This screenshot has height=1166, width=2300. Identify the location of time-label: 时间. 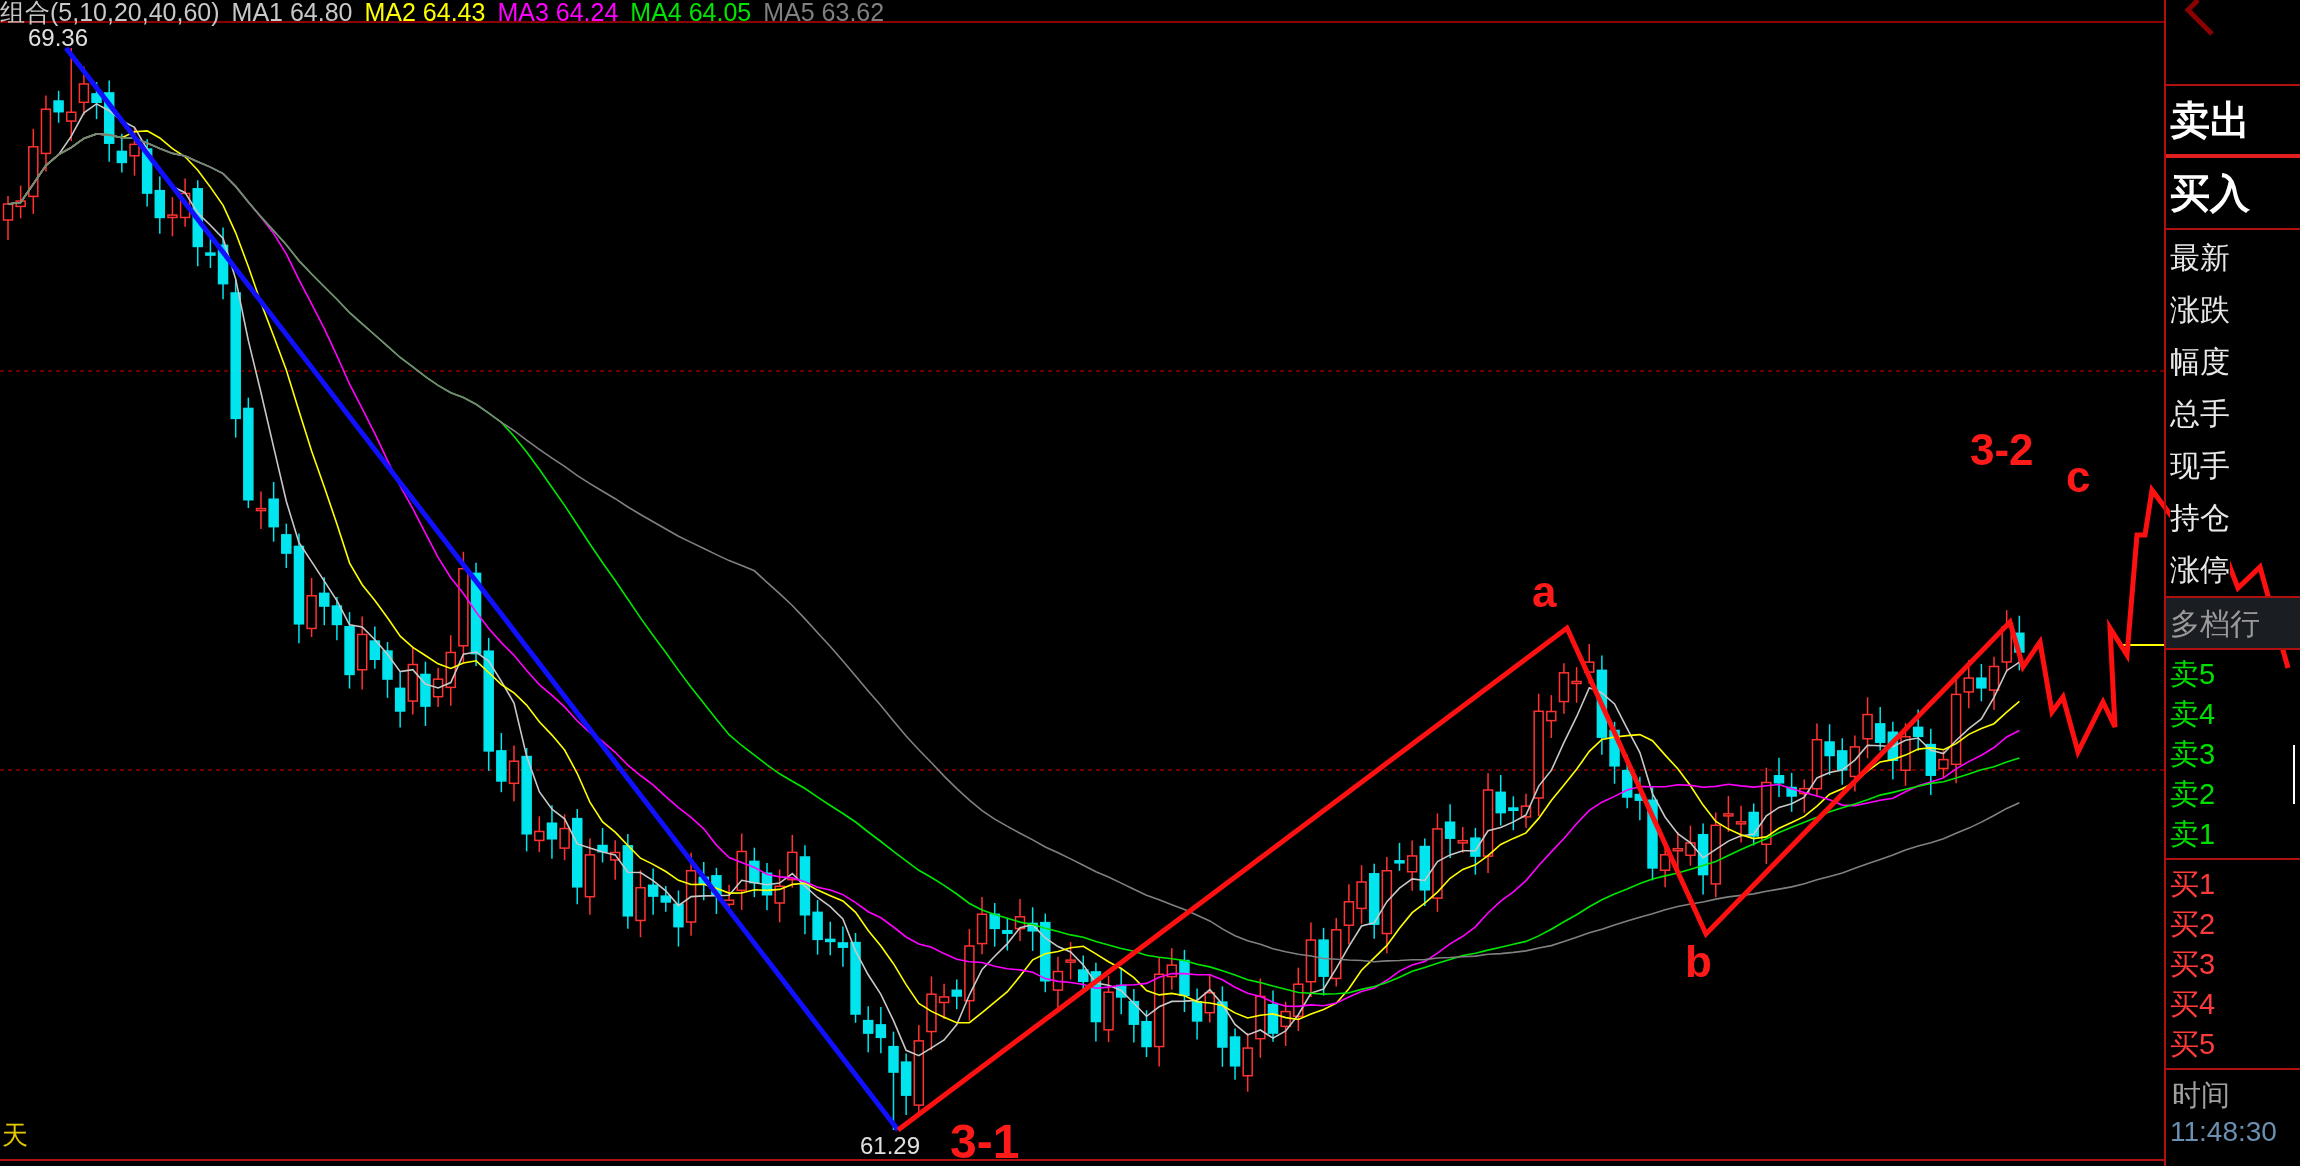
(2201, 1094).